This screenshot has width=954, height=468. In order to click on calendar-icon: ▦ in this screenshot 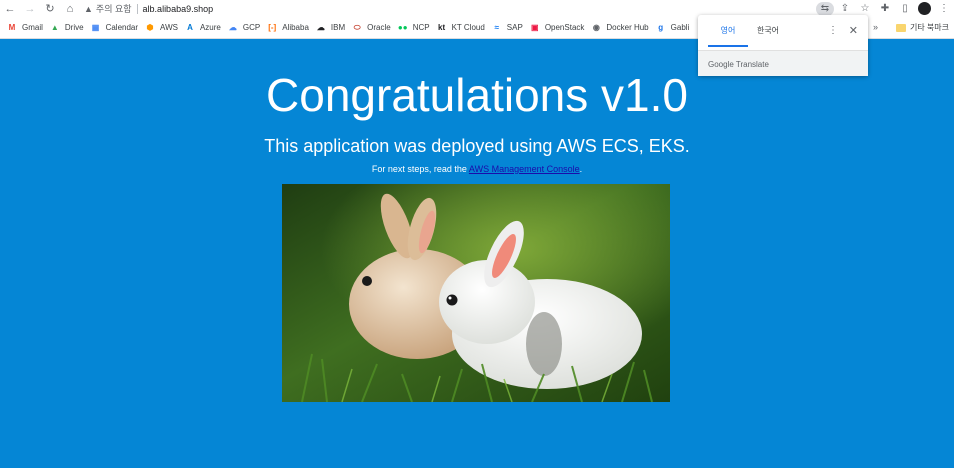, I will do `click(95, 27)`.